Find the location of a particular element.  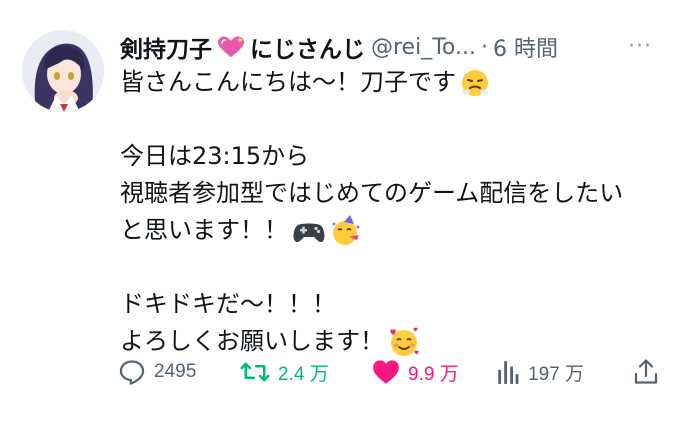

action-bar: 2495 2.4 万 9.9 万 197 万 is located at coordinates (388, 372).